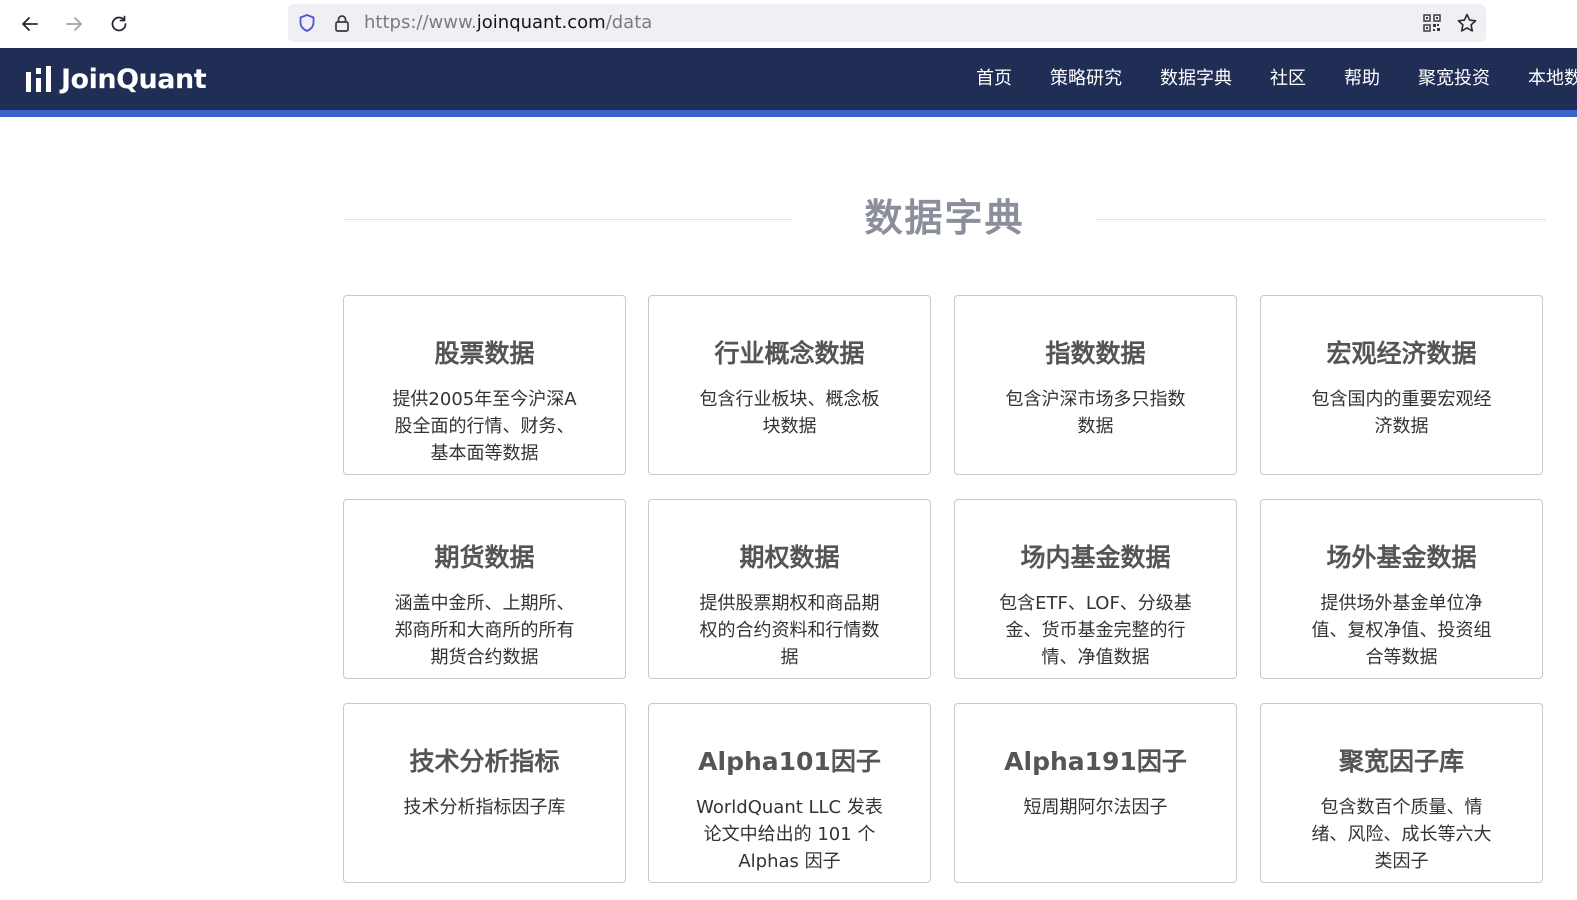  I want to click on card-exchange-fund-data: 场内基金数据 包含ETF、LOF、分级基金、货币基金完整的行情、净值数据, so click(1095, 589).